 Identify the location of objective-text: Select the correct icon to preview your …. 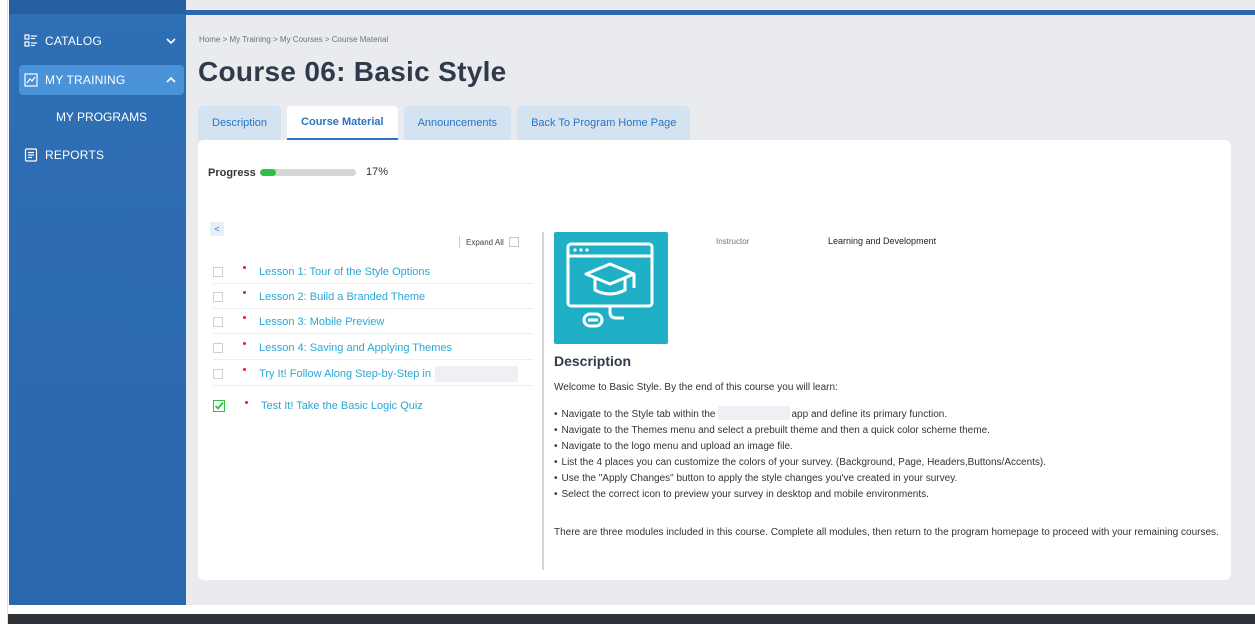
(745, 494).